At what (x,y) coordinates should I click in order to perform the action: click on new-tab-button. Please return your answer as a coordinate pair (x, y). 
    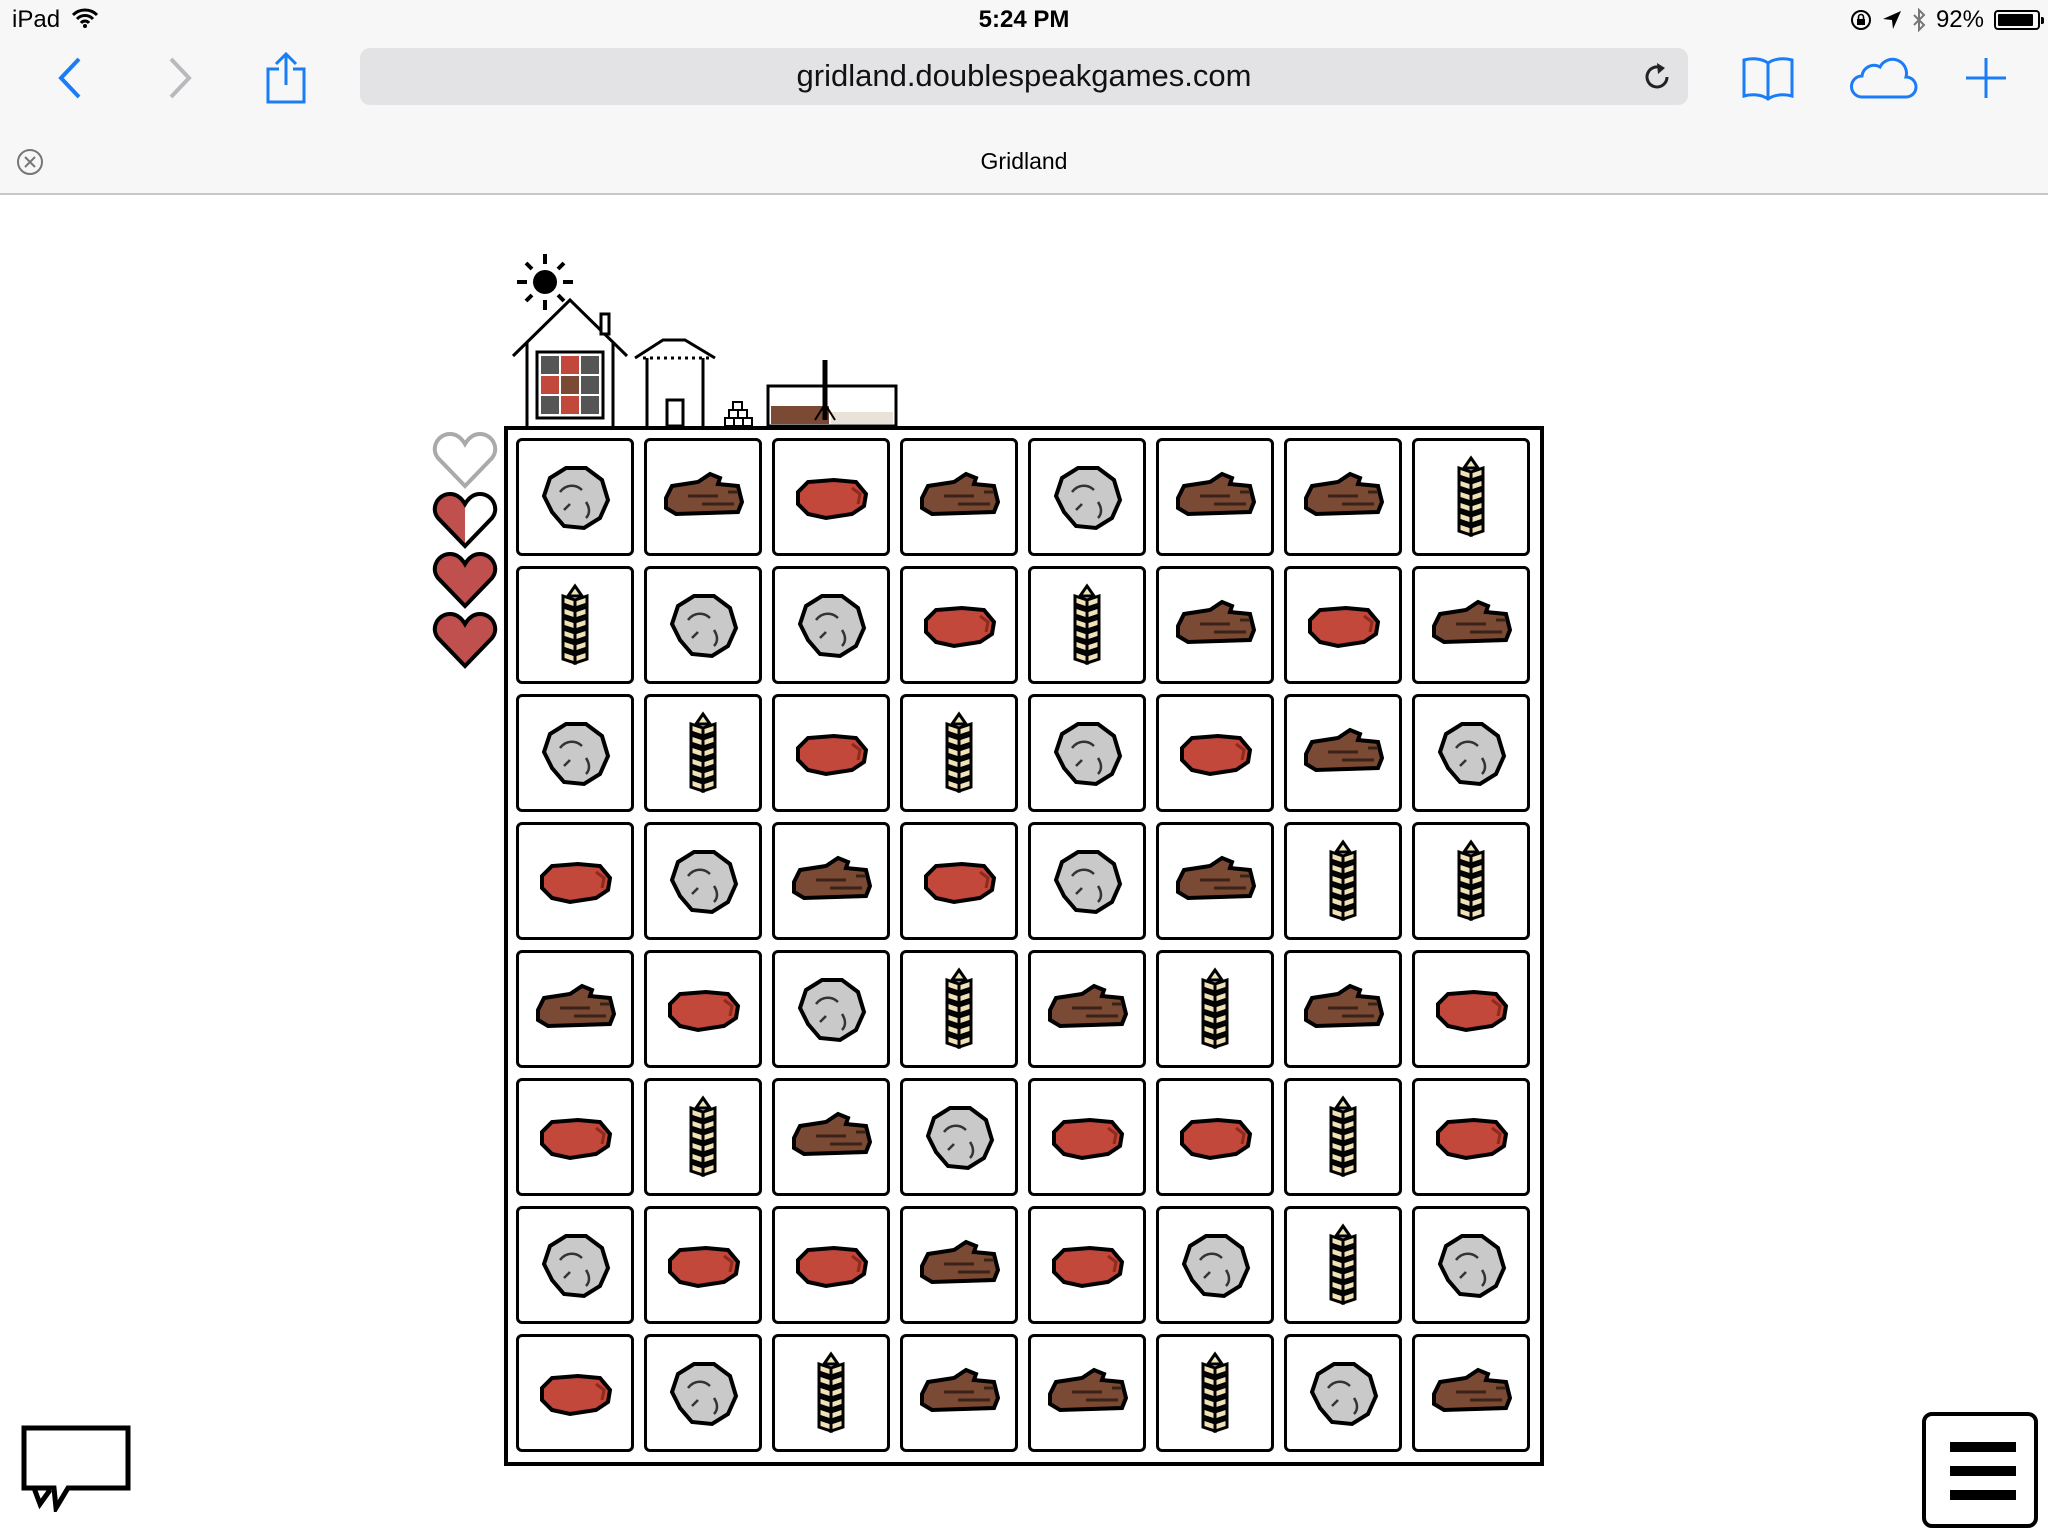
    Looking at the image, I should click on (1986, 78).